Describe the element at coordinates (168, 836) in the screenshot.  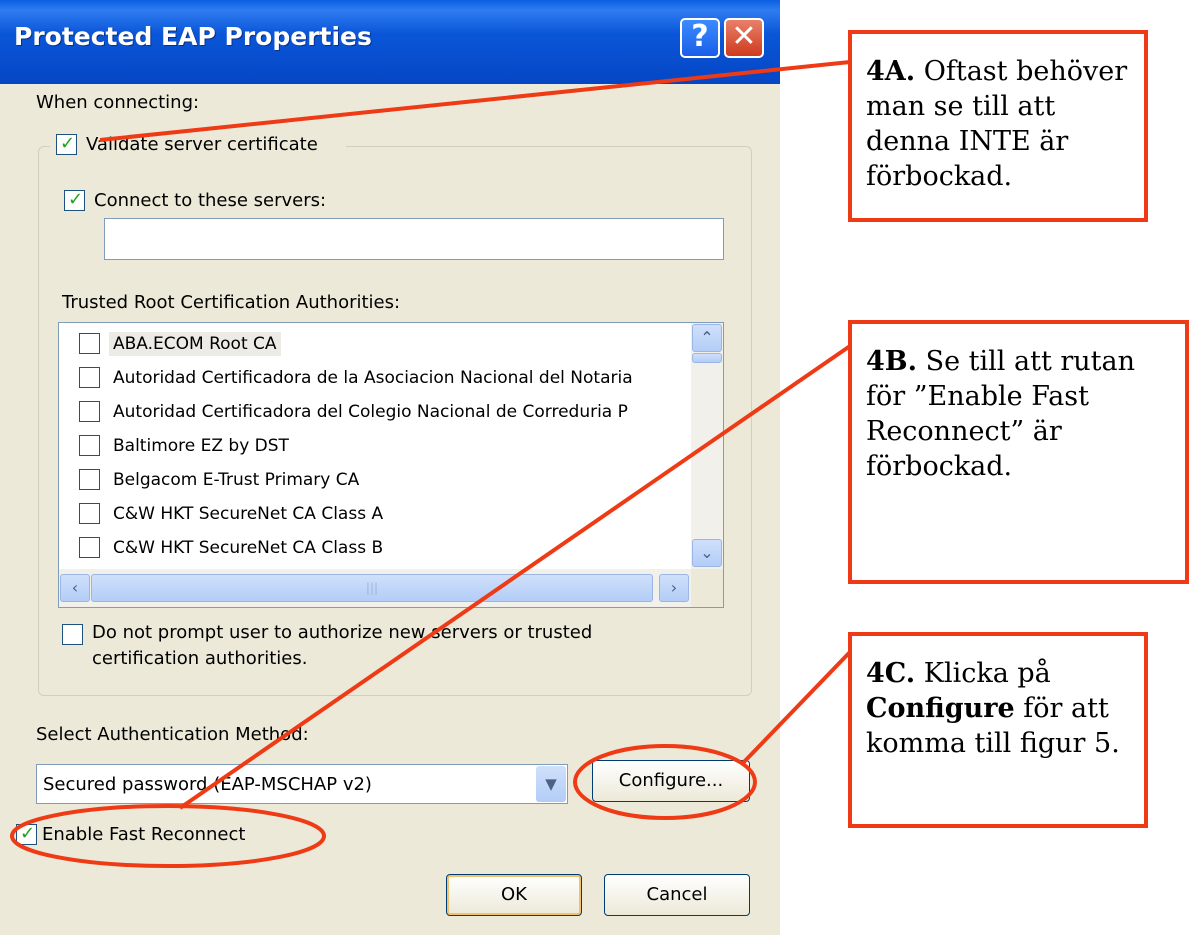
I see `highlight-ellipse-fast-reconnect` at that location.